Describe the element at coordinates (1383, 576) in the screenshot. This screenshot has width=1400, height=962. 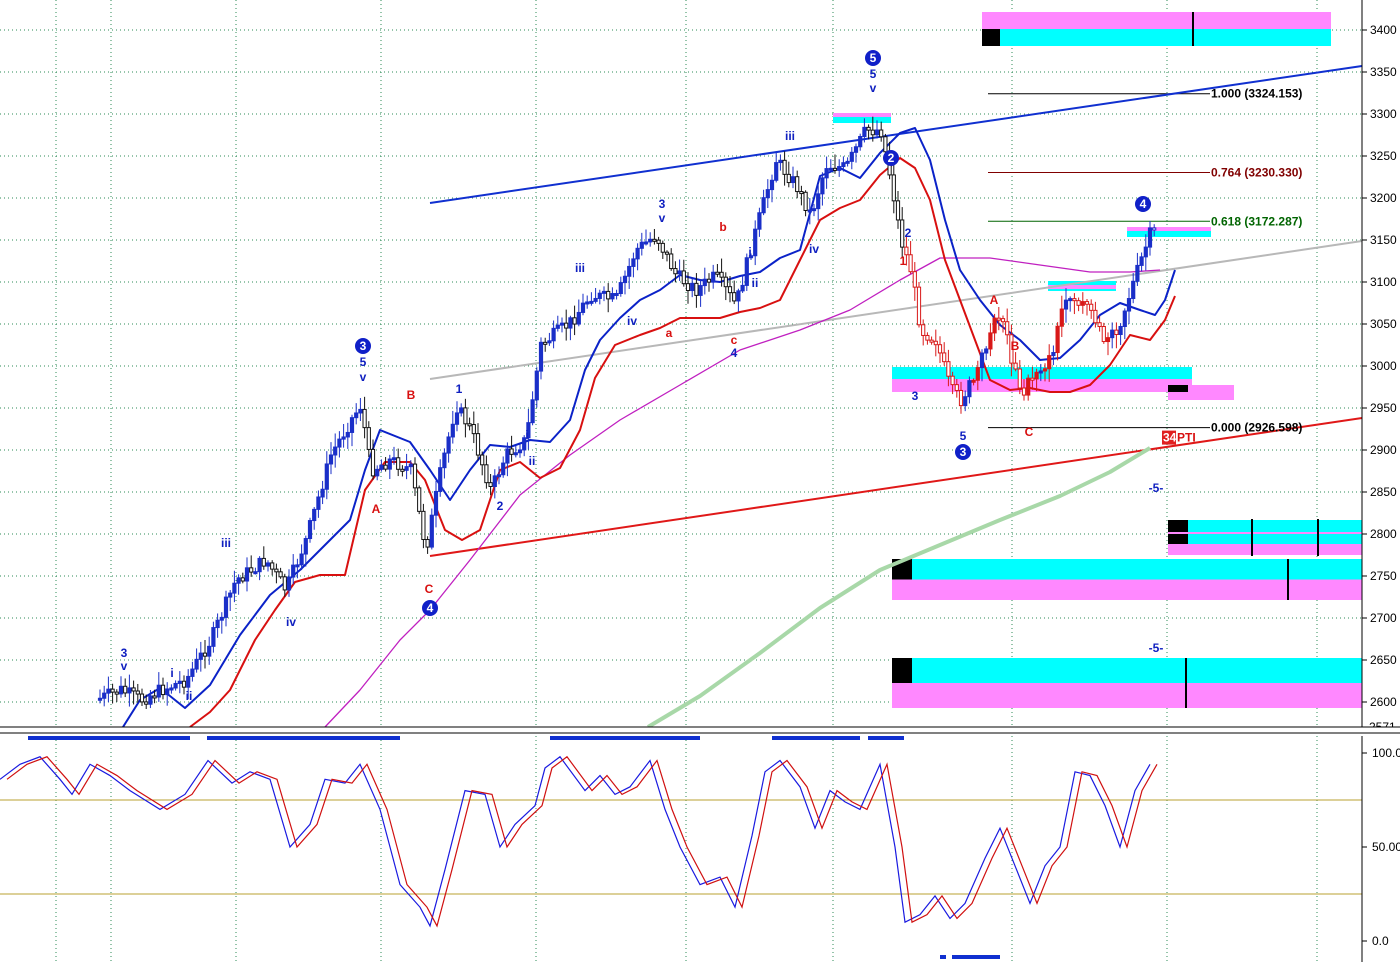
I see `price-tick-label: 2750` at that location.